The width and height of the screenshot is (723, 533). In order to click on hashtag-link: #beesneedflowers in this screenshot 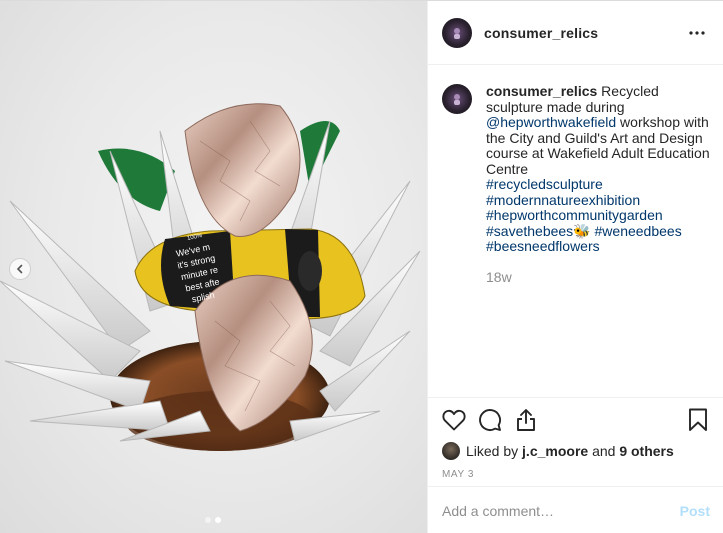, I will do `click(543, 246)`.